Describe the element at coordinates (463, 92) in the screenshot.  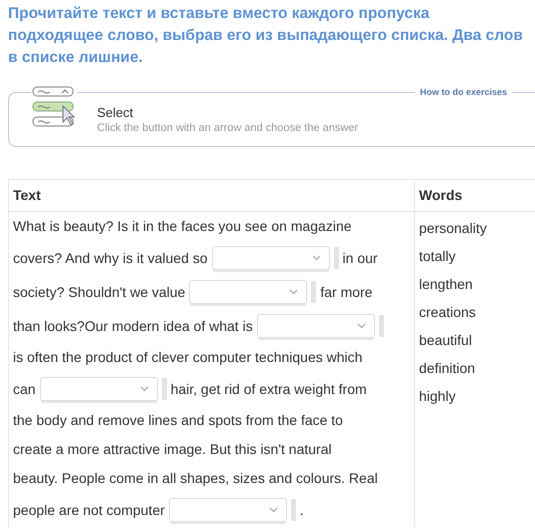
I see `hint-legend: How to do exercises` at that location.